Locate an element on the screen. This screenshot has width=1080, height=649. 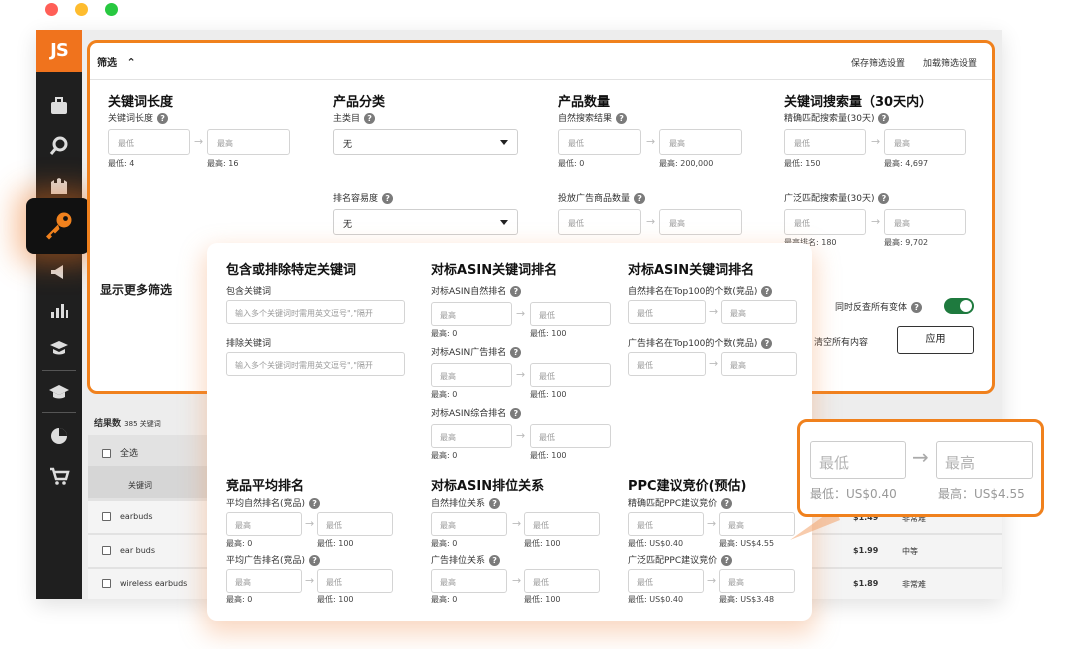
rel-ad-max-input: 最高 is located at coordinates (469, 581).